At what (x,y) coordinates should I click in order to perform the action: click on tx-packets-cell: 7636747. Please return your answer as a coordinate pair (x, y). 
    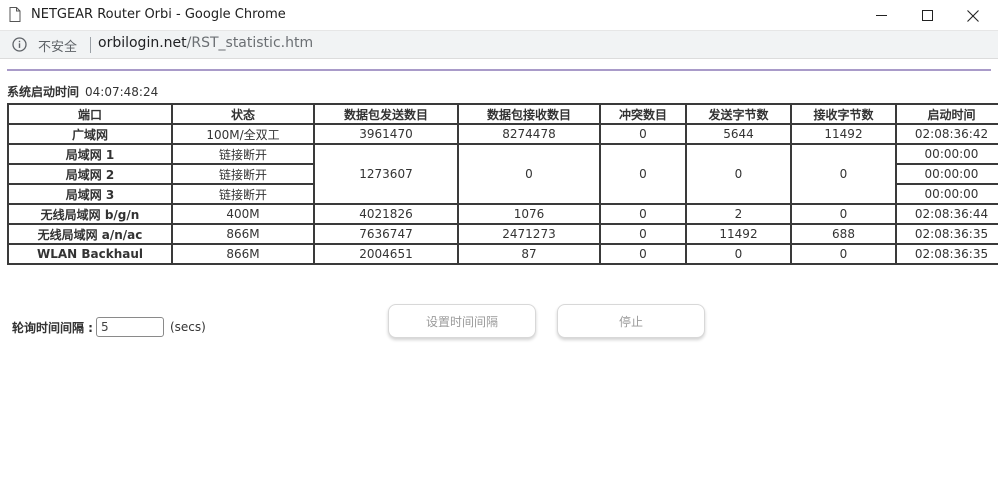
    Looking at the image, I should click on (386, 234).